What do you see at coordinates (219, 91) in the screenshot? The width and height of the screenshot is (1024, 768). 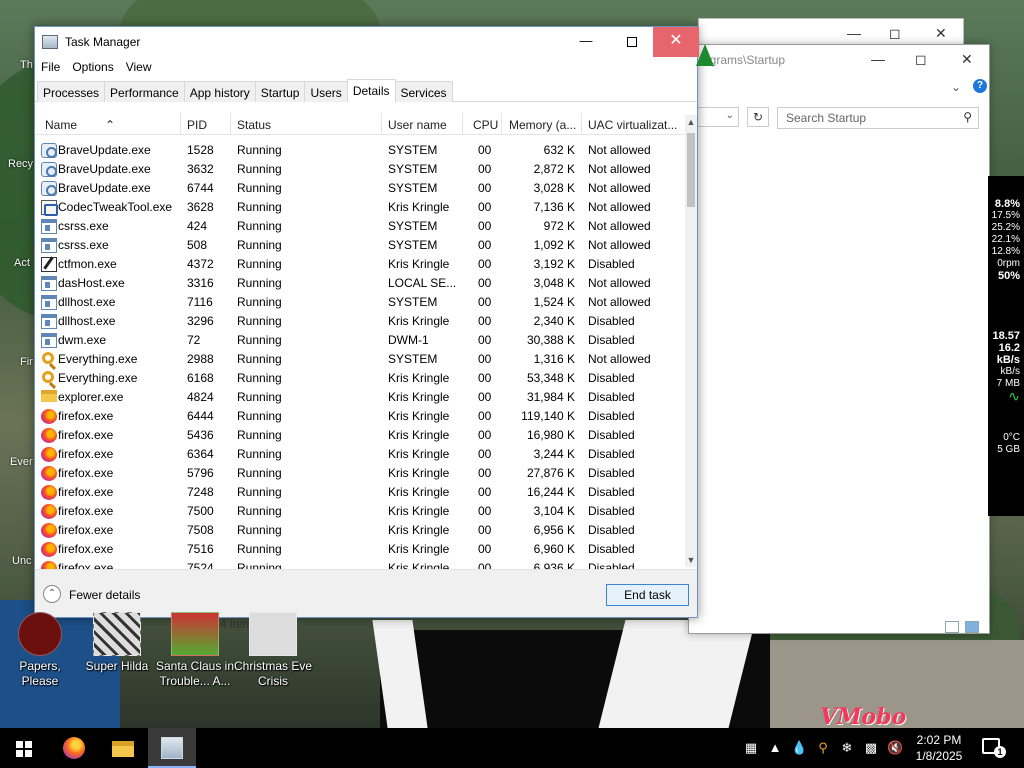 I see `tab-app-history: App history` at bounding box center [219, 91].